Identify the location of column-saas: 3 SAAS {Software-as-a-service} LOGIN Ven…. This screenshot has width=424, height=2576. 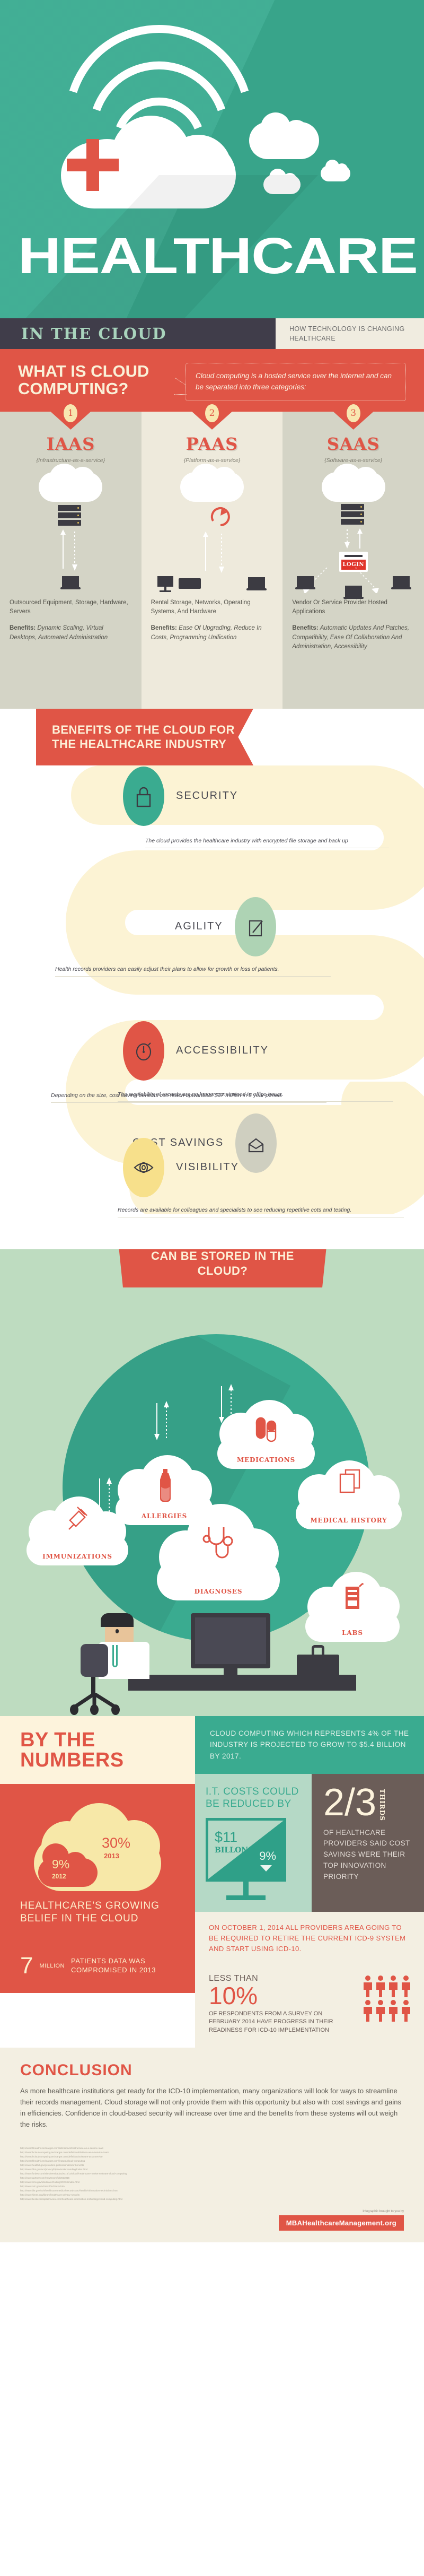
(353, 556).